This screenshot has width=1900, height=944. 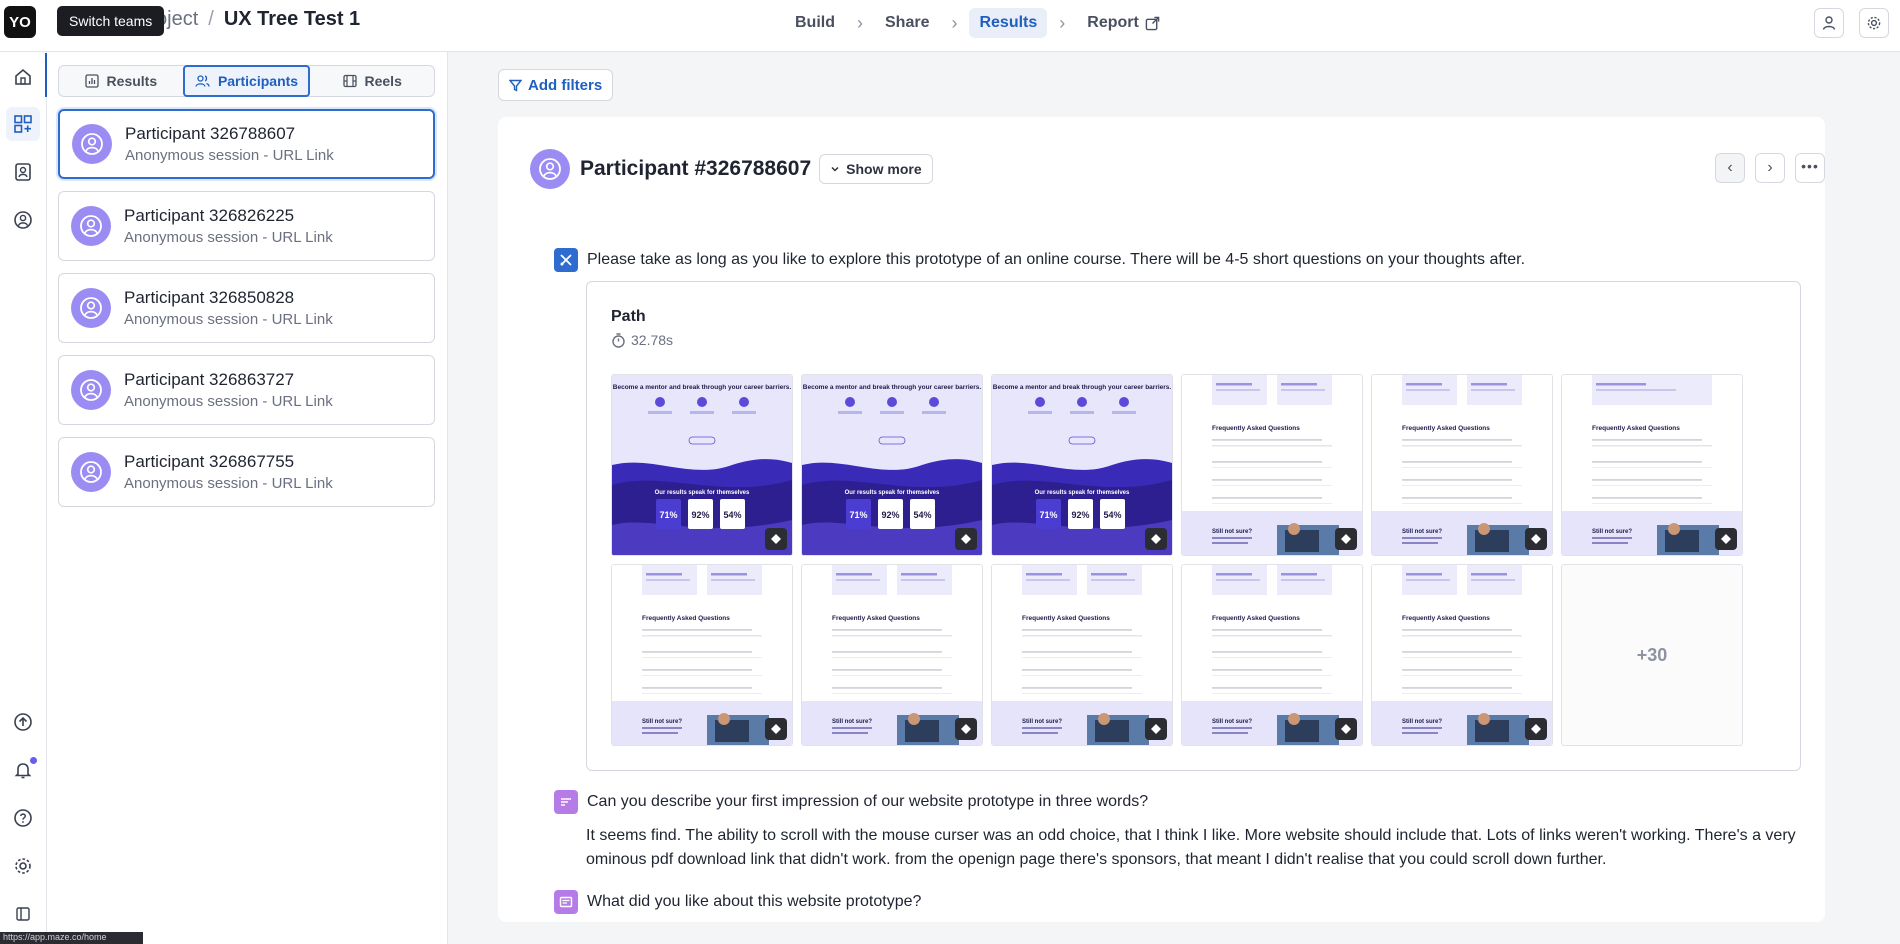 What do you see at coordinates (1730, 168) in the screenshot?
I see `previous-participant-button: ‹` at bounding box center [1730, 168].